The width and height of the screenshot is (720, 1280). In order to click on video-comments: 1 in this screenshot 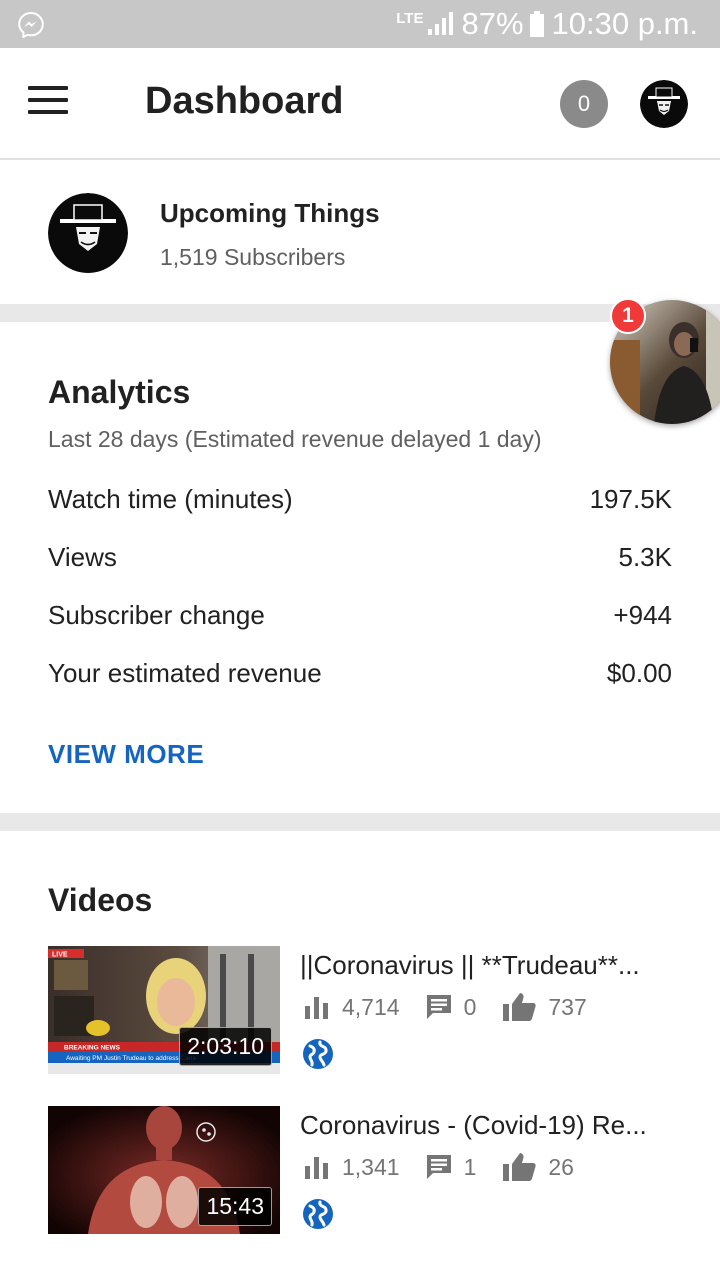, I will do `click(470, 1166)`.